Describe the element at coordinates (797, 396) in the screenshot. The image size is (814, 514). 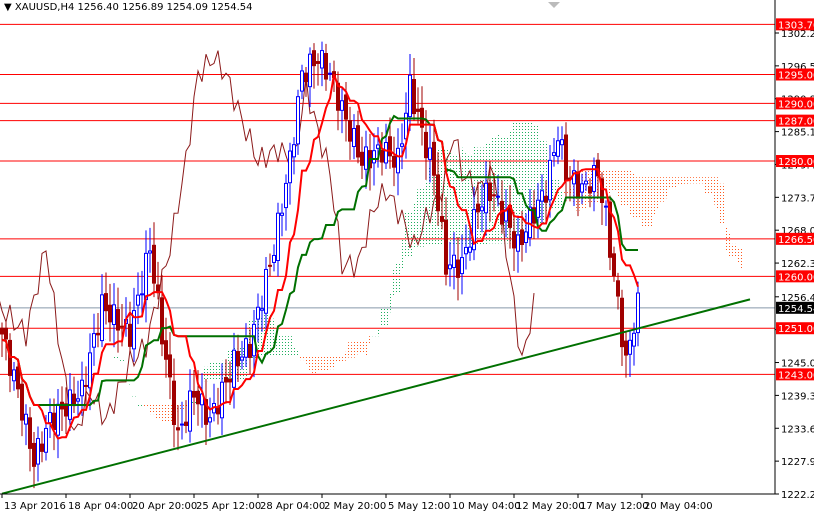
I see `y-tick-label: 1239.35` at that location.